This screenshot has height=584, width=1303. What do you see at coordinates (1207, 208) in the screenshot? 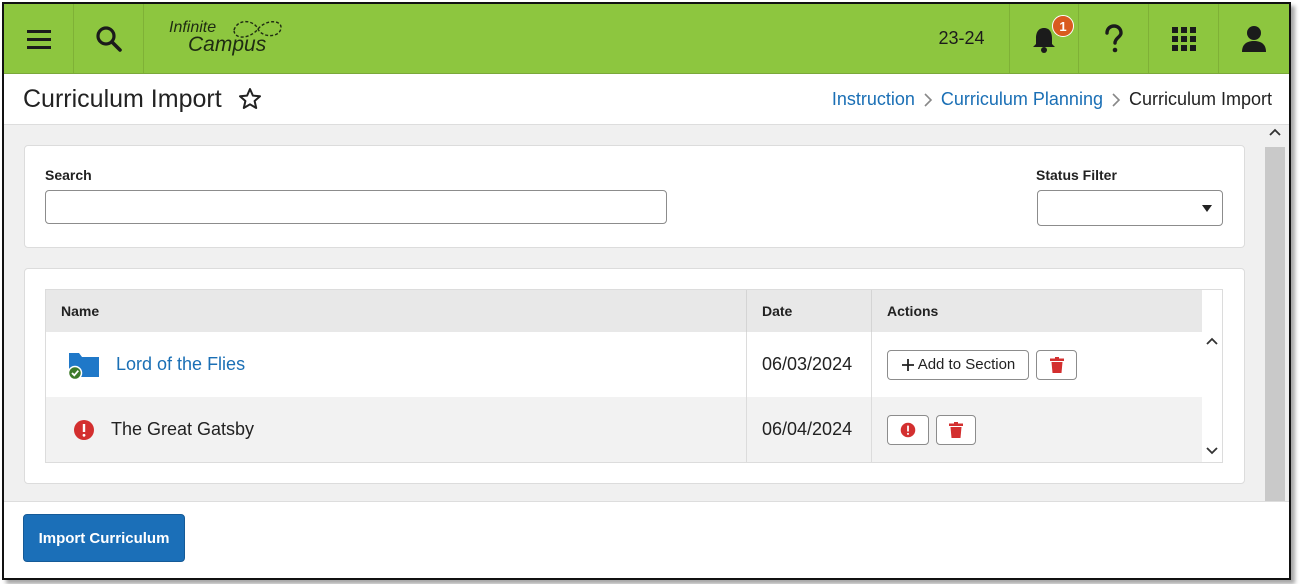
I see `caret-down-icon` at bounding box center [1207, 208].